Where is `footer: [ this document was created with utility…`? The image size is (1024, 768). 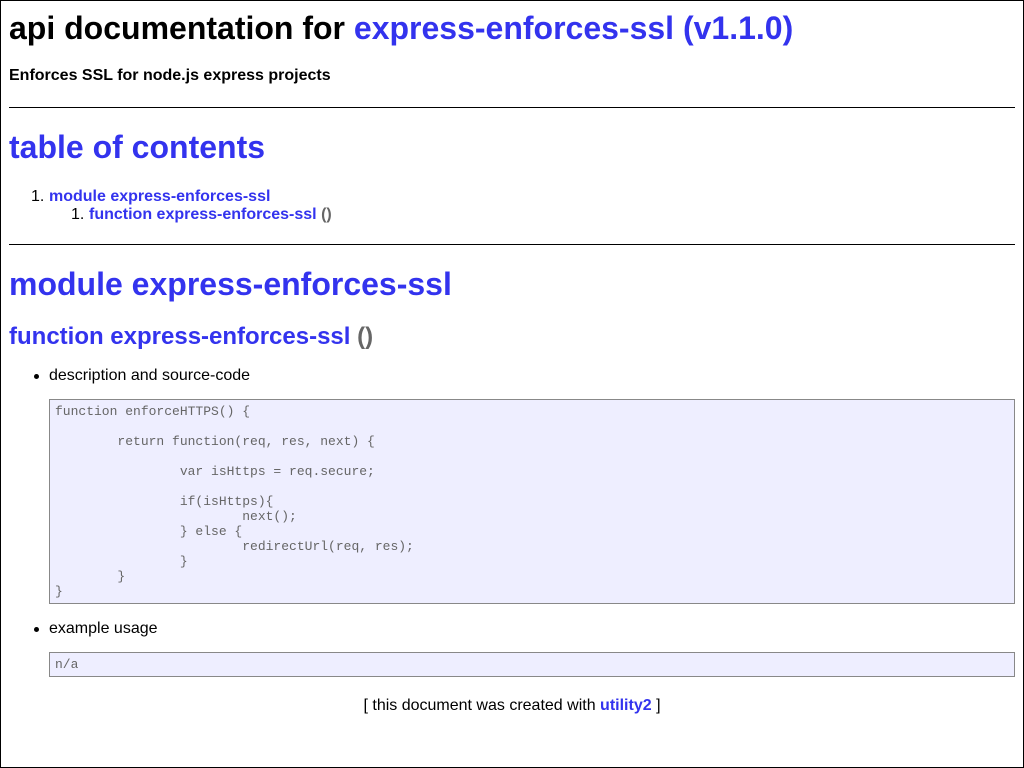
footer: [ this document was created with utility… is located at coordinates (512, 706).